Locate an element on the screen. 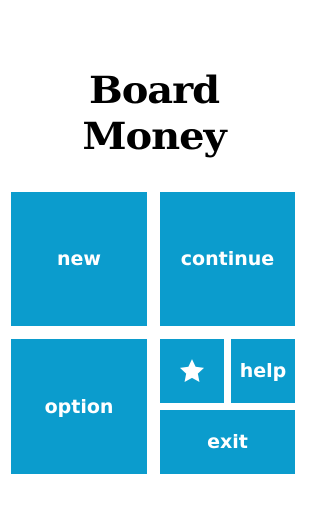 This screenshot has height=512, width=320. help-label: help is located at coordinates (263, 371).